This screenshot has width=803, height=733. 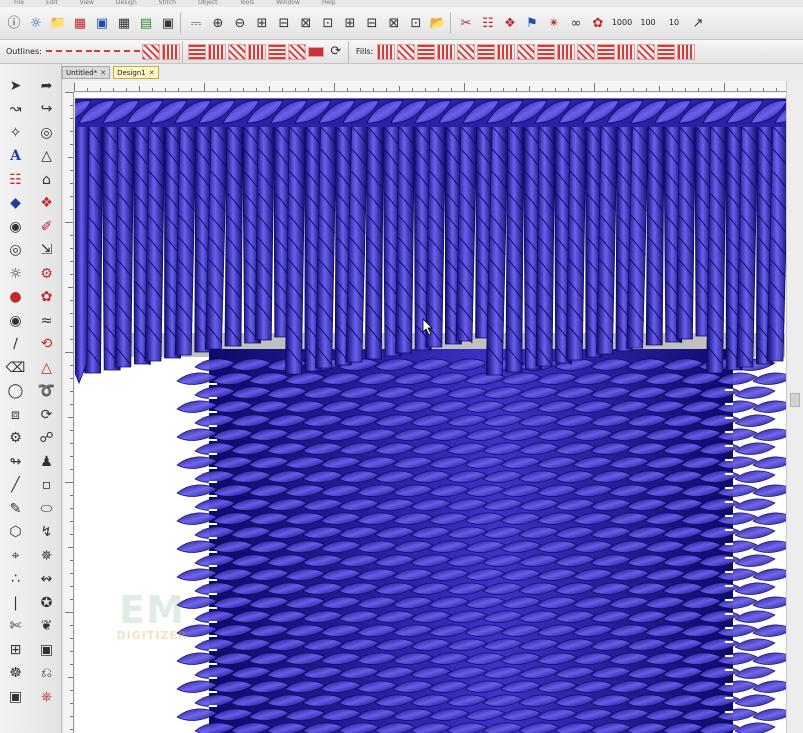 What do you see at coordinates (46, 180) in the screenshot?
I see `house-icon: ⌂` at bounding box center [46, 180].